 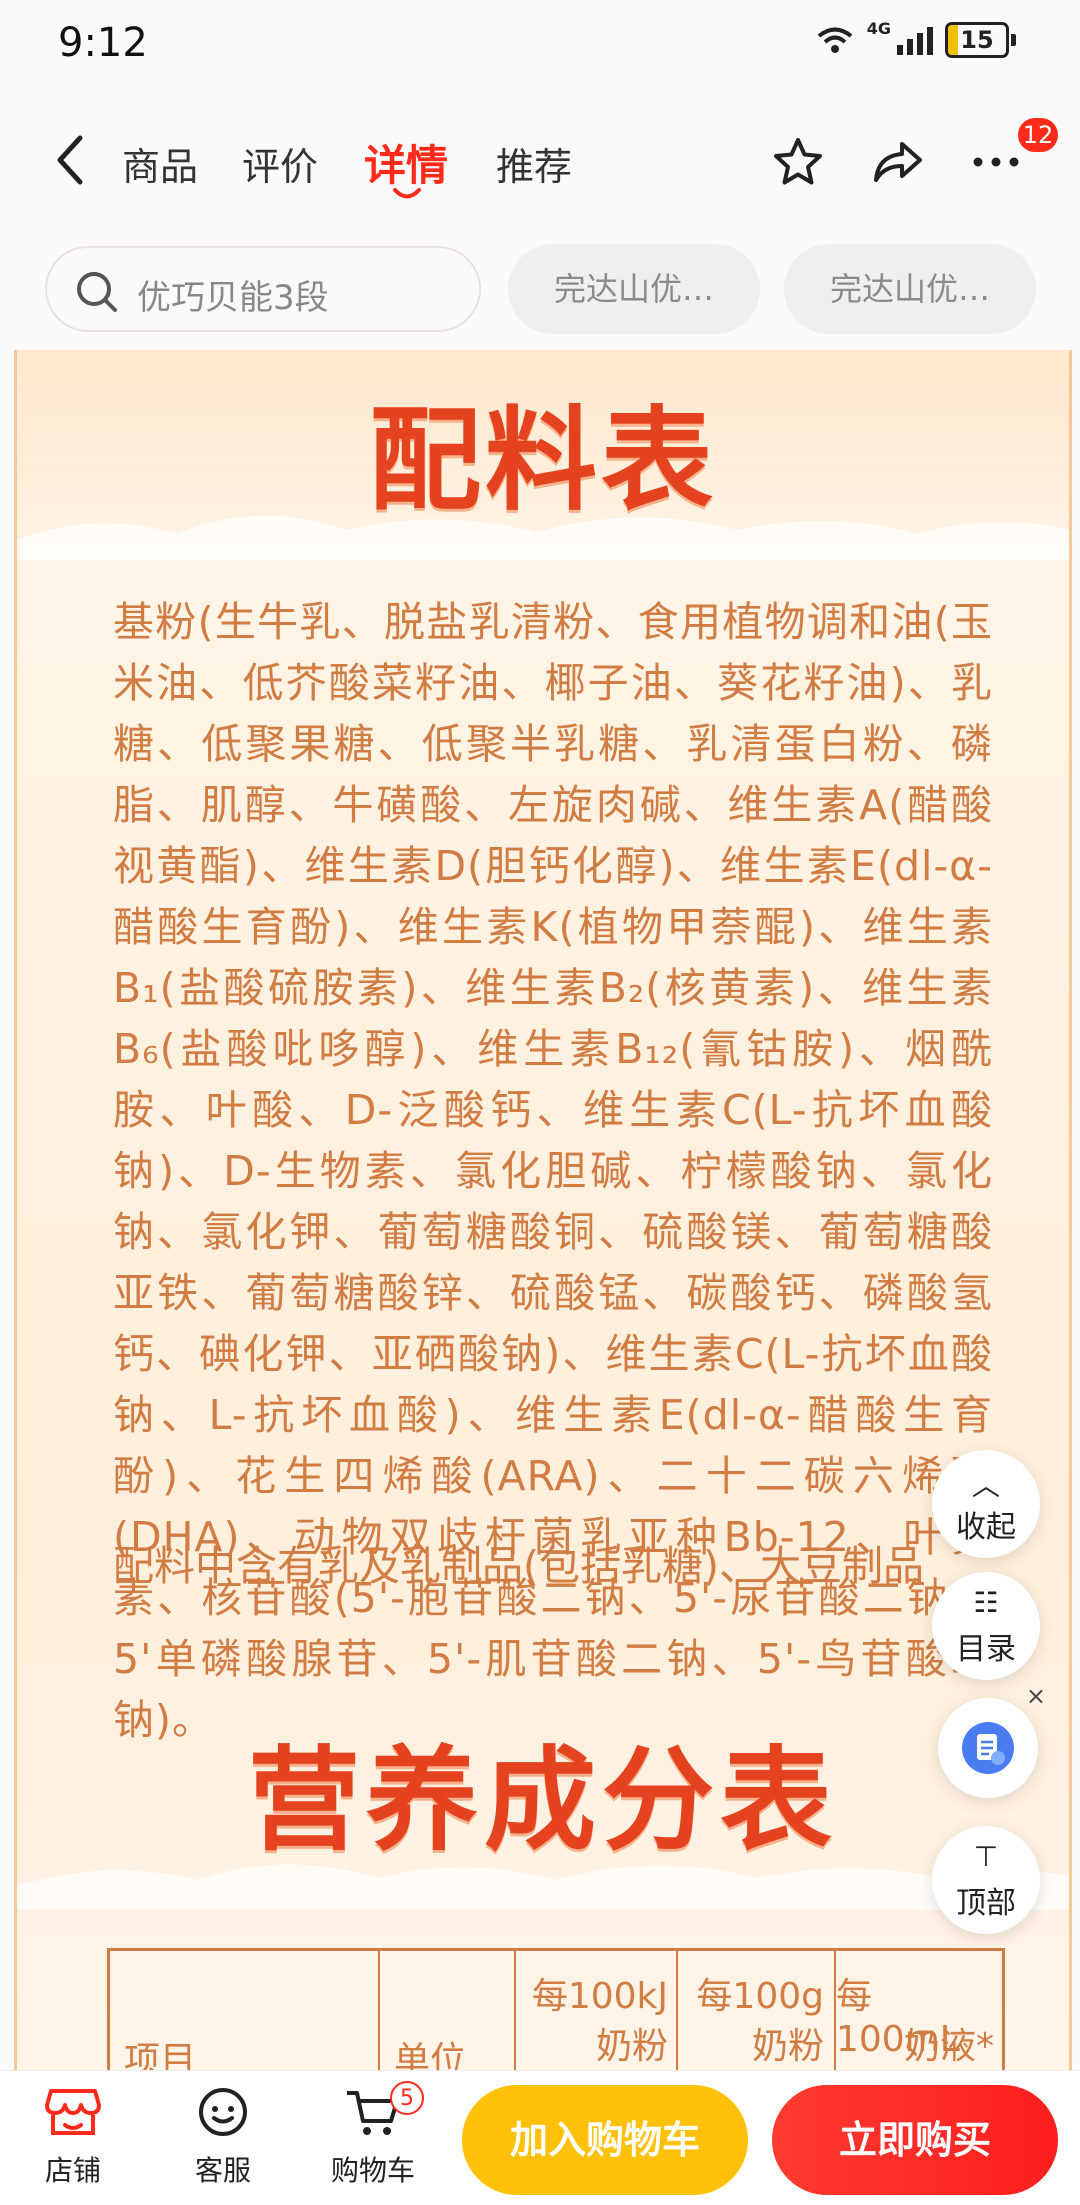 I want to click on status-bar: 9:12 4G 15, so click(x=540, y=45).